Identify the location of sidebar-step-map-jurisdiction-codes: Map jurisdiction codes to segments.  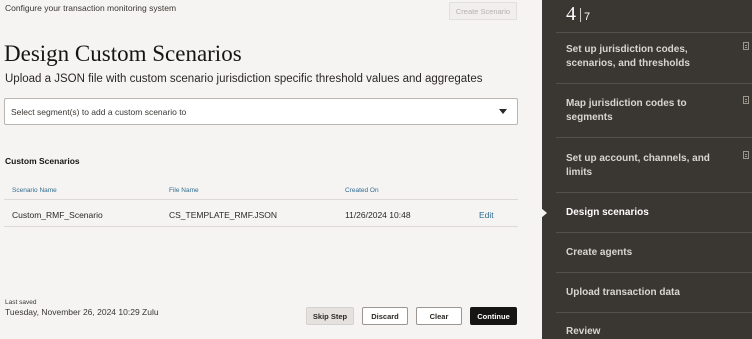
(646, 111).